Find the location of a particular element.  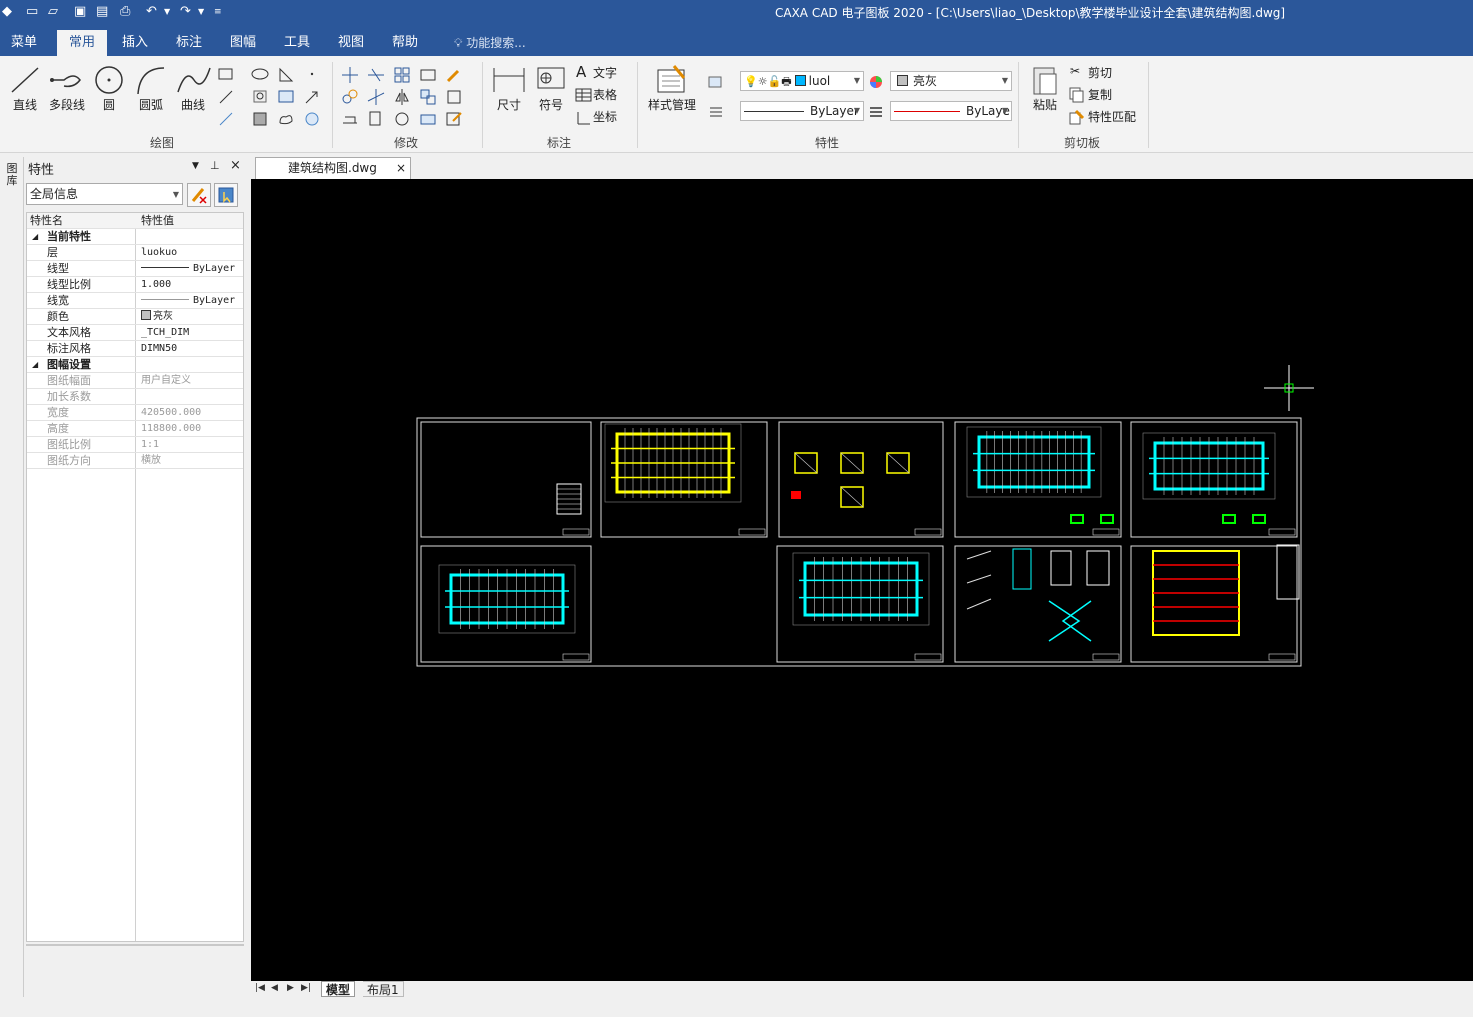

move-icon is located at coordinates (350, 74).